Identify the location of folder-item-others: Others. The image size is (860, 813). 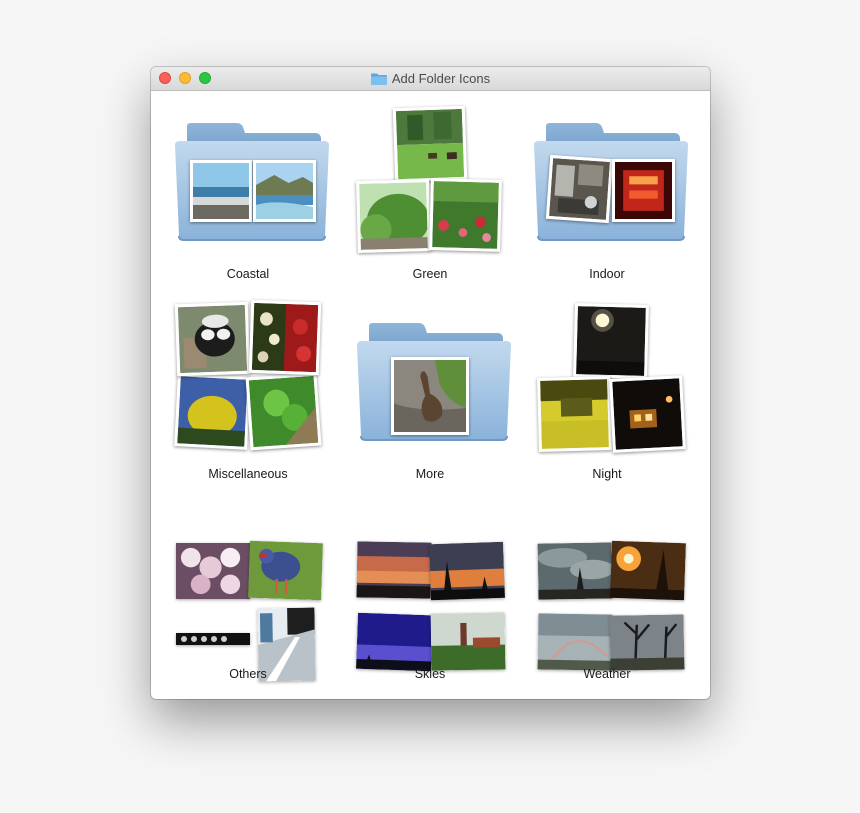
(248, 591).